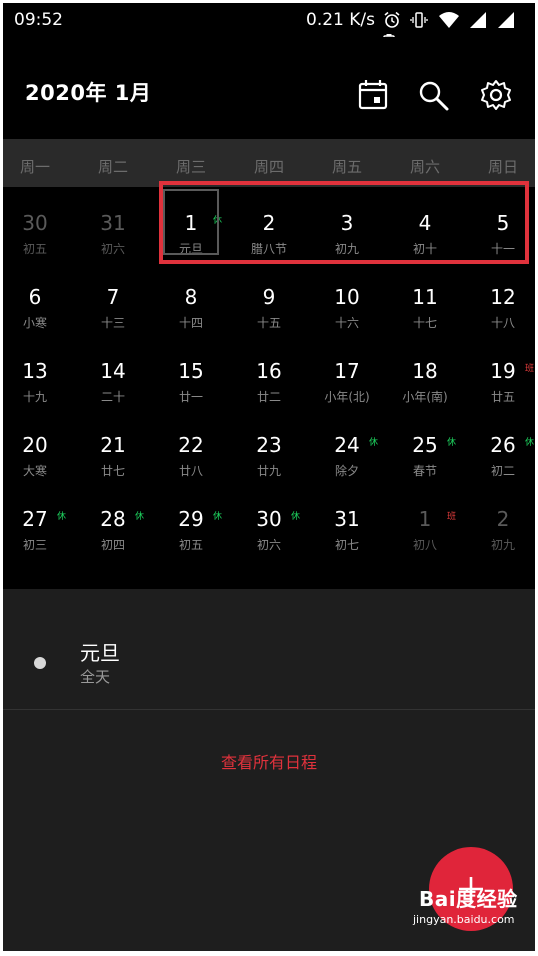  I want to click on lunar-date: 二十, so click(112, 397).